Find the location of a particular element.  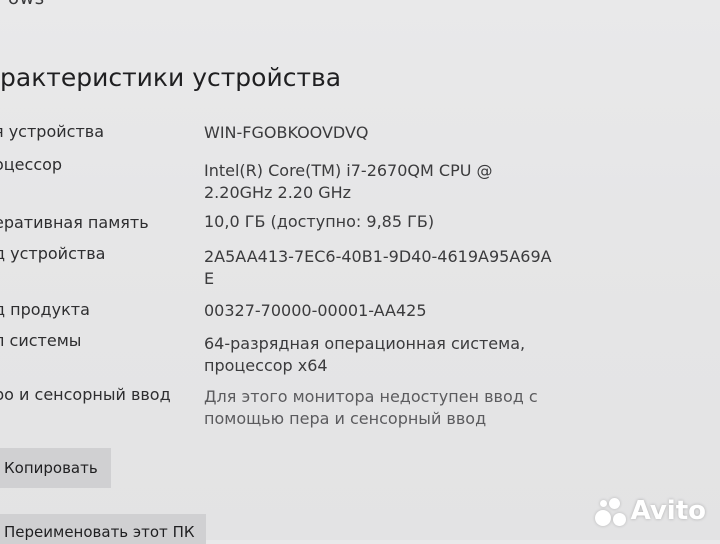

value-device-name: WIN-FGOBKOOVDVQ is located at coordinates (286, 132).